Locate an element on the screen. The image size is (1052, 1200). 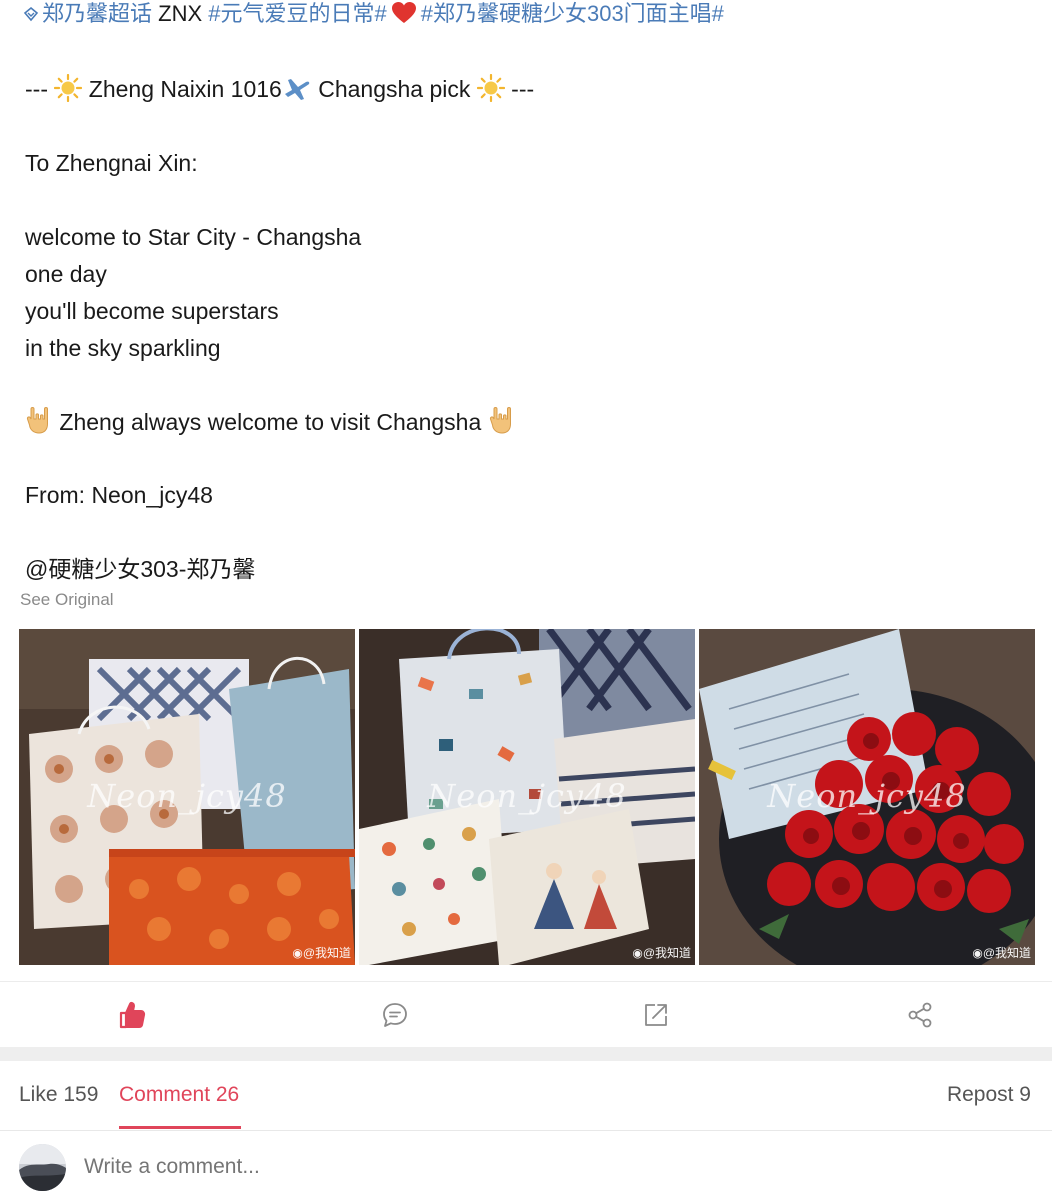
super-topic-link: 郑乃馨超话 is located at coordinates (97, 13).